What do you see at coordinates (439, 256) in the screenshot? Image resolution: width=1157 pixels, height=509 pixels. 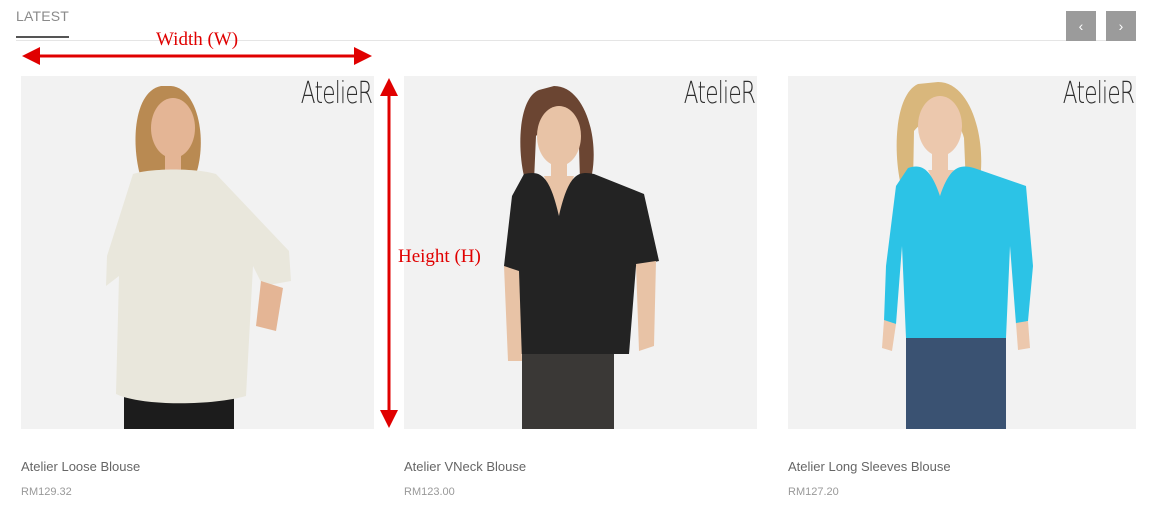 I see `height-label: Height (H)` at bounding box center [439, 256].